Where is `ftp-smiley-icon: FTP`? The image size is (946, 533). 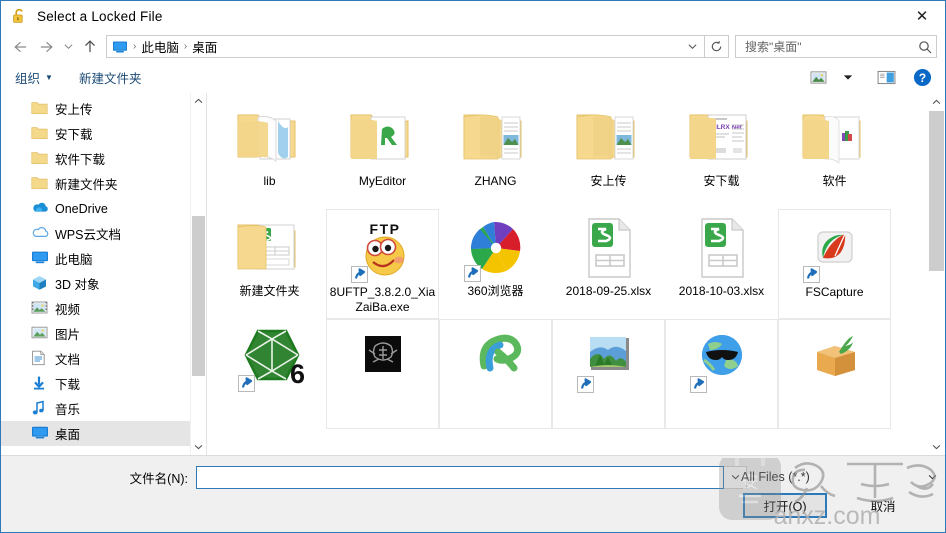
ftp-smiley-icon: FTP is located at coordinates (383, 249).